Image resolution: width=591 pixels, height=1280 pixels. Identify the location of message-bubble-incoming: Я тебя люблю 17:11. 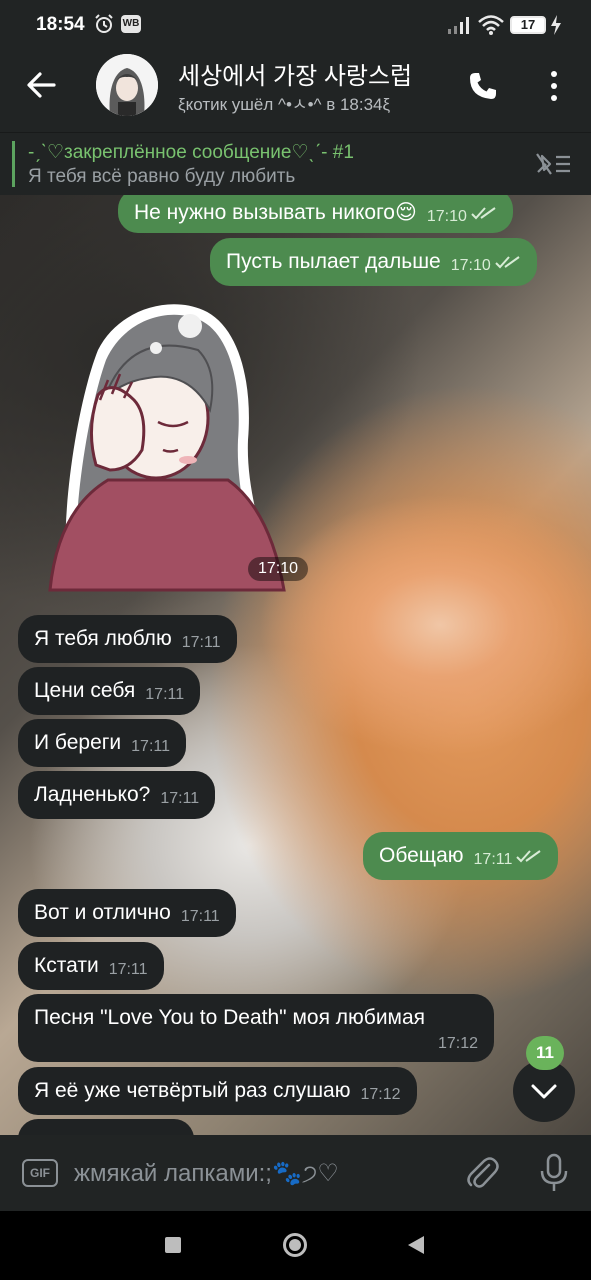
(127, 639).